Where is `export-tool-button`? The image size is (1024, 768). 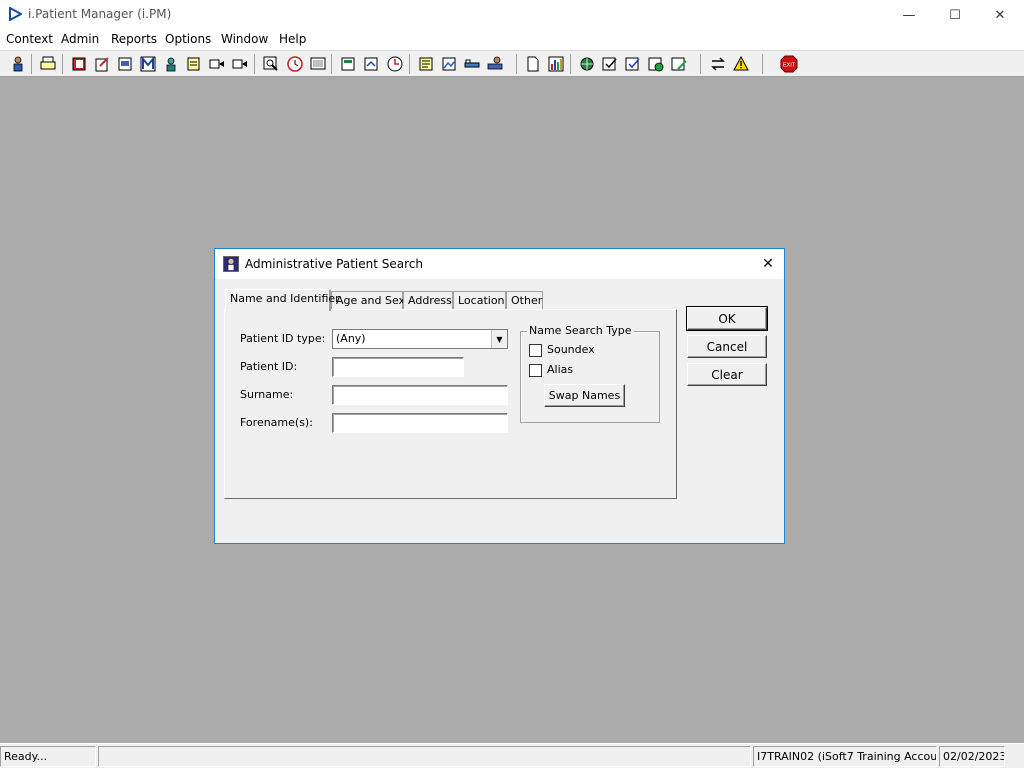 export-tool-button is located at coordinates (679, 64).